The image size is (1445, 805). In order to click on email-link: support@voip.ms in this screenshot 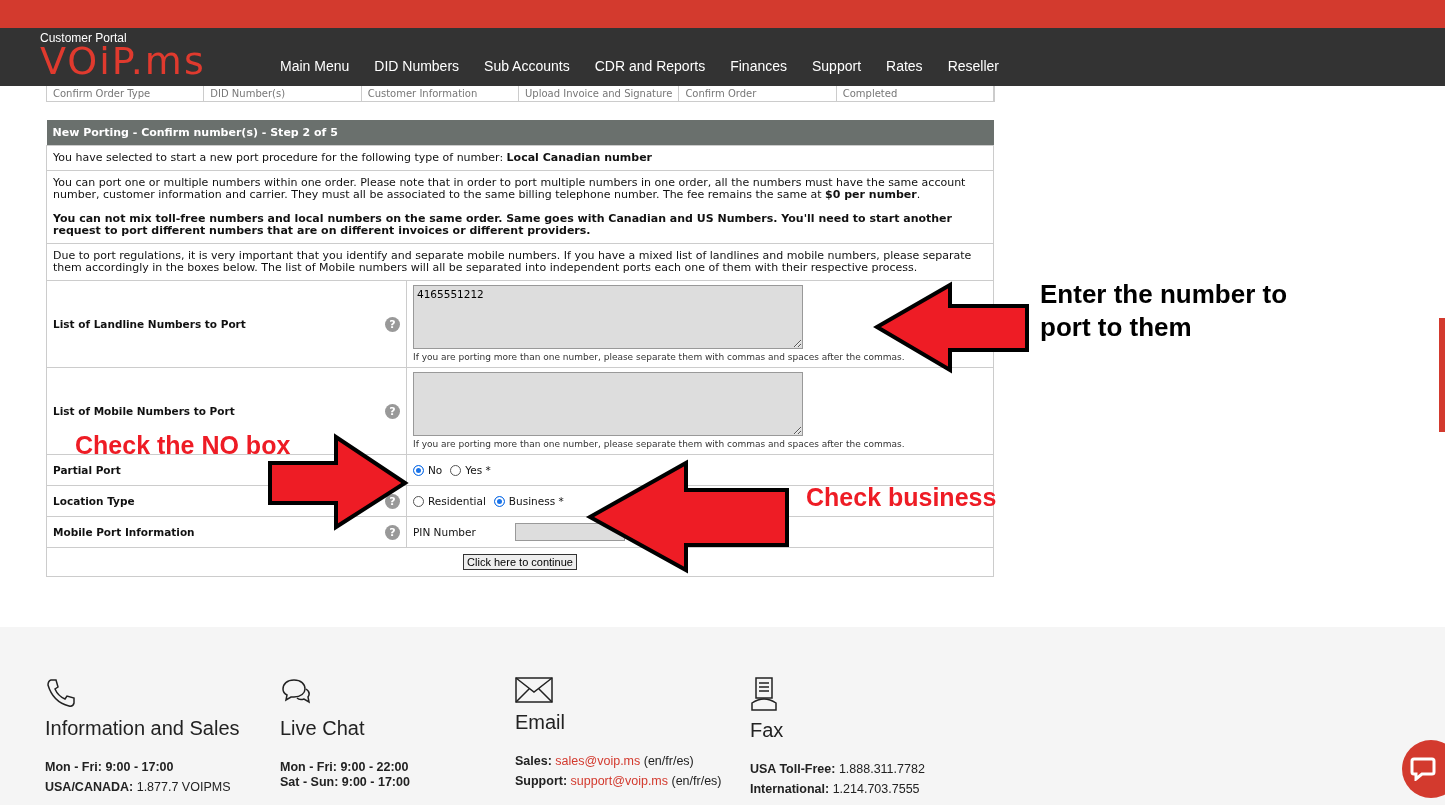, I will do `click(619, 781)`.